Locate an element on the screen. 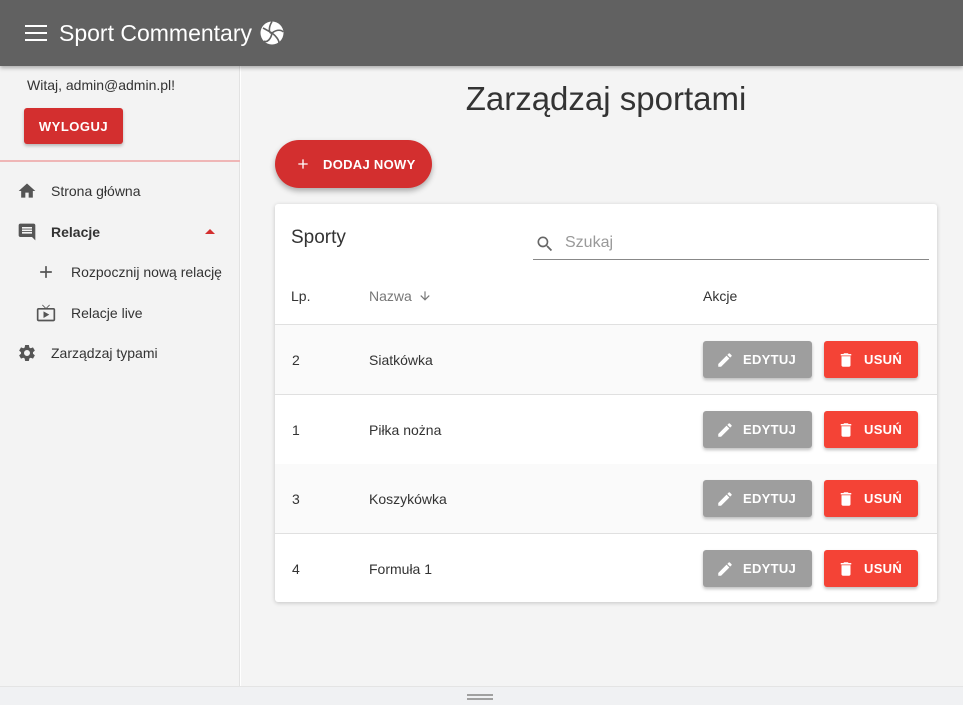 This screenshot has height=713, width=963. page-title: Zarządzaj sportami is located at coordinates (606, 98).